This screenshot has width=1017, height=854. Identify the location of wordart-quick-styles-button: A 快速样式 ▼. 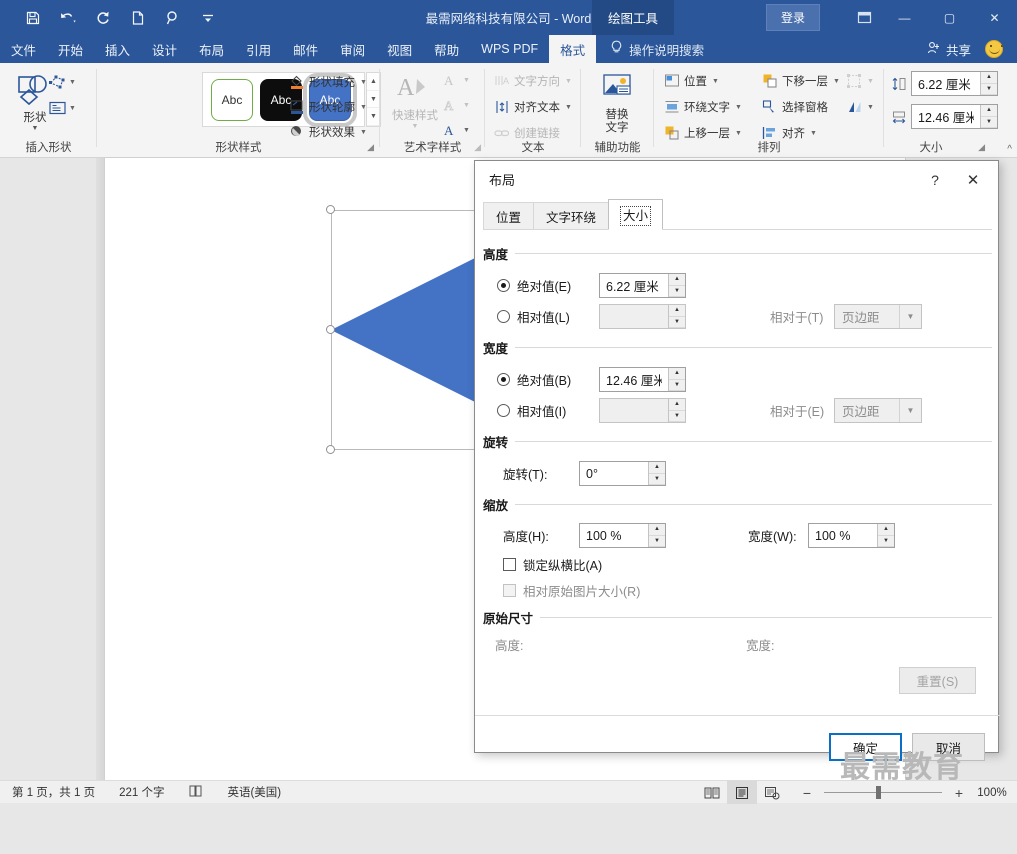
(415, 99).